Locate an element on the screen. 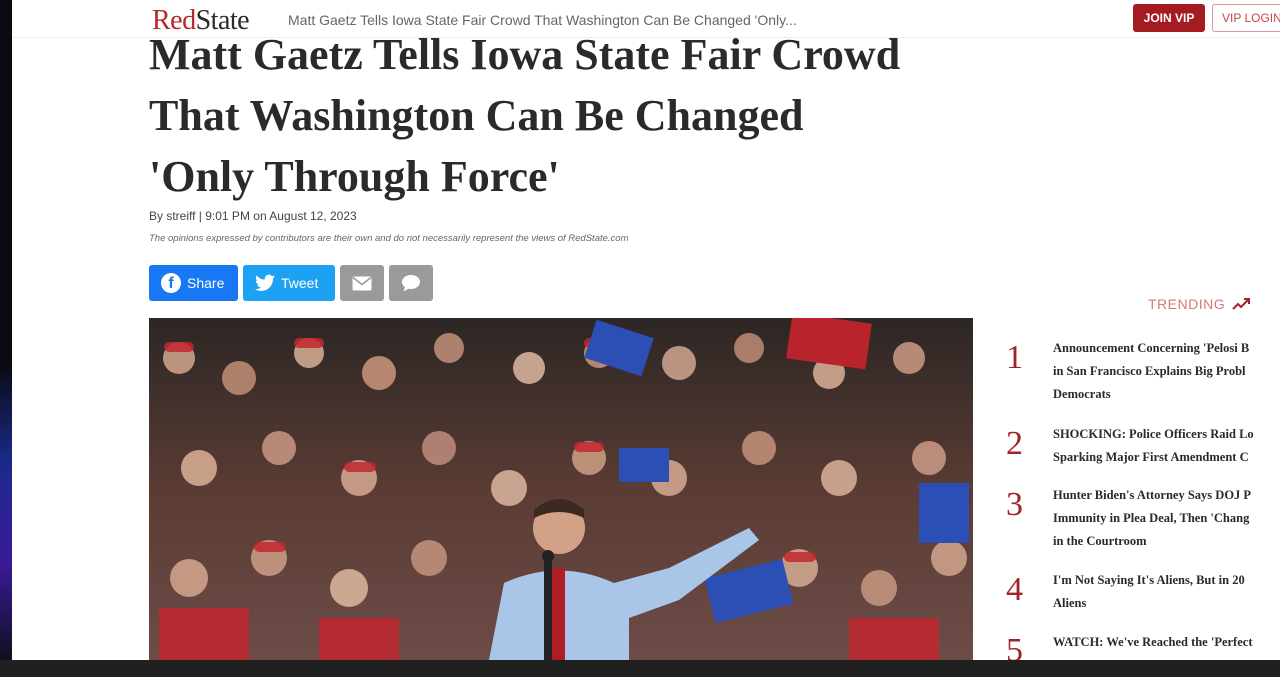 The height and width of the screenshot is (677, 1280). logo-red-part: Red is located at coordinates (174, 20).